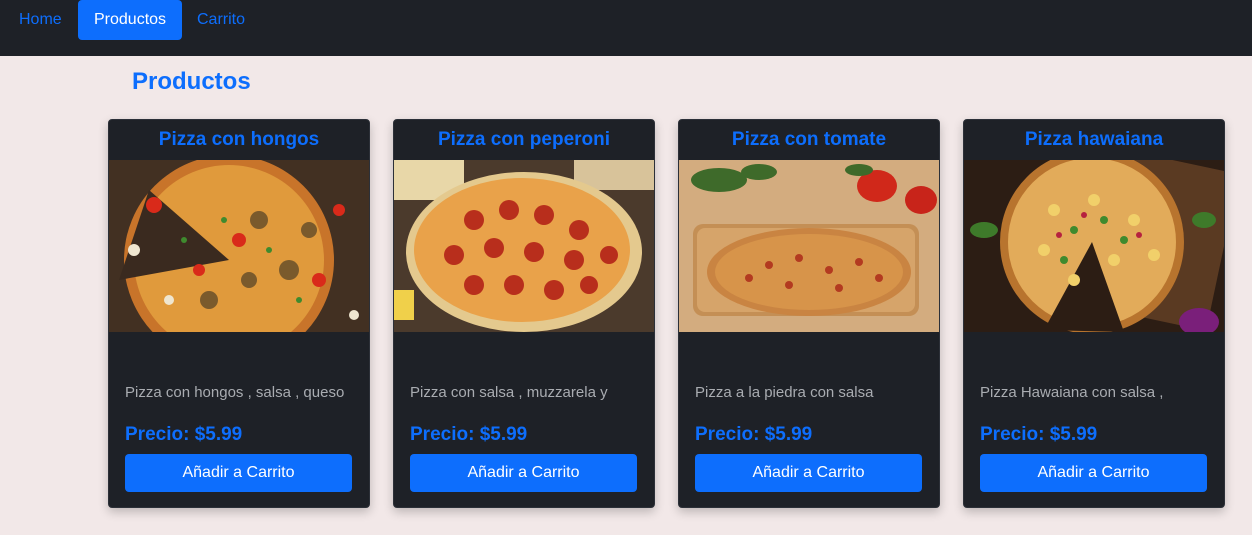  I want to click on pizza-hongos-image, so click(239, 246).